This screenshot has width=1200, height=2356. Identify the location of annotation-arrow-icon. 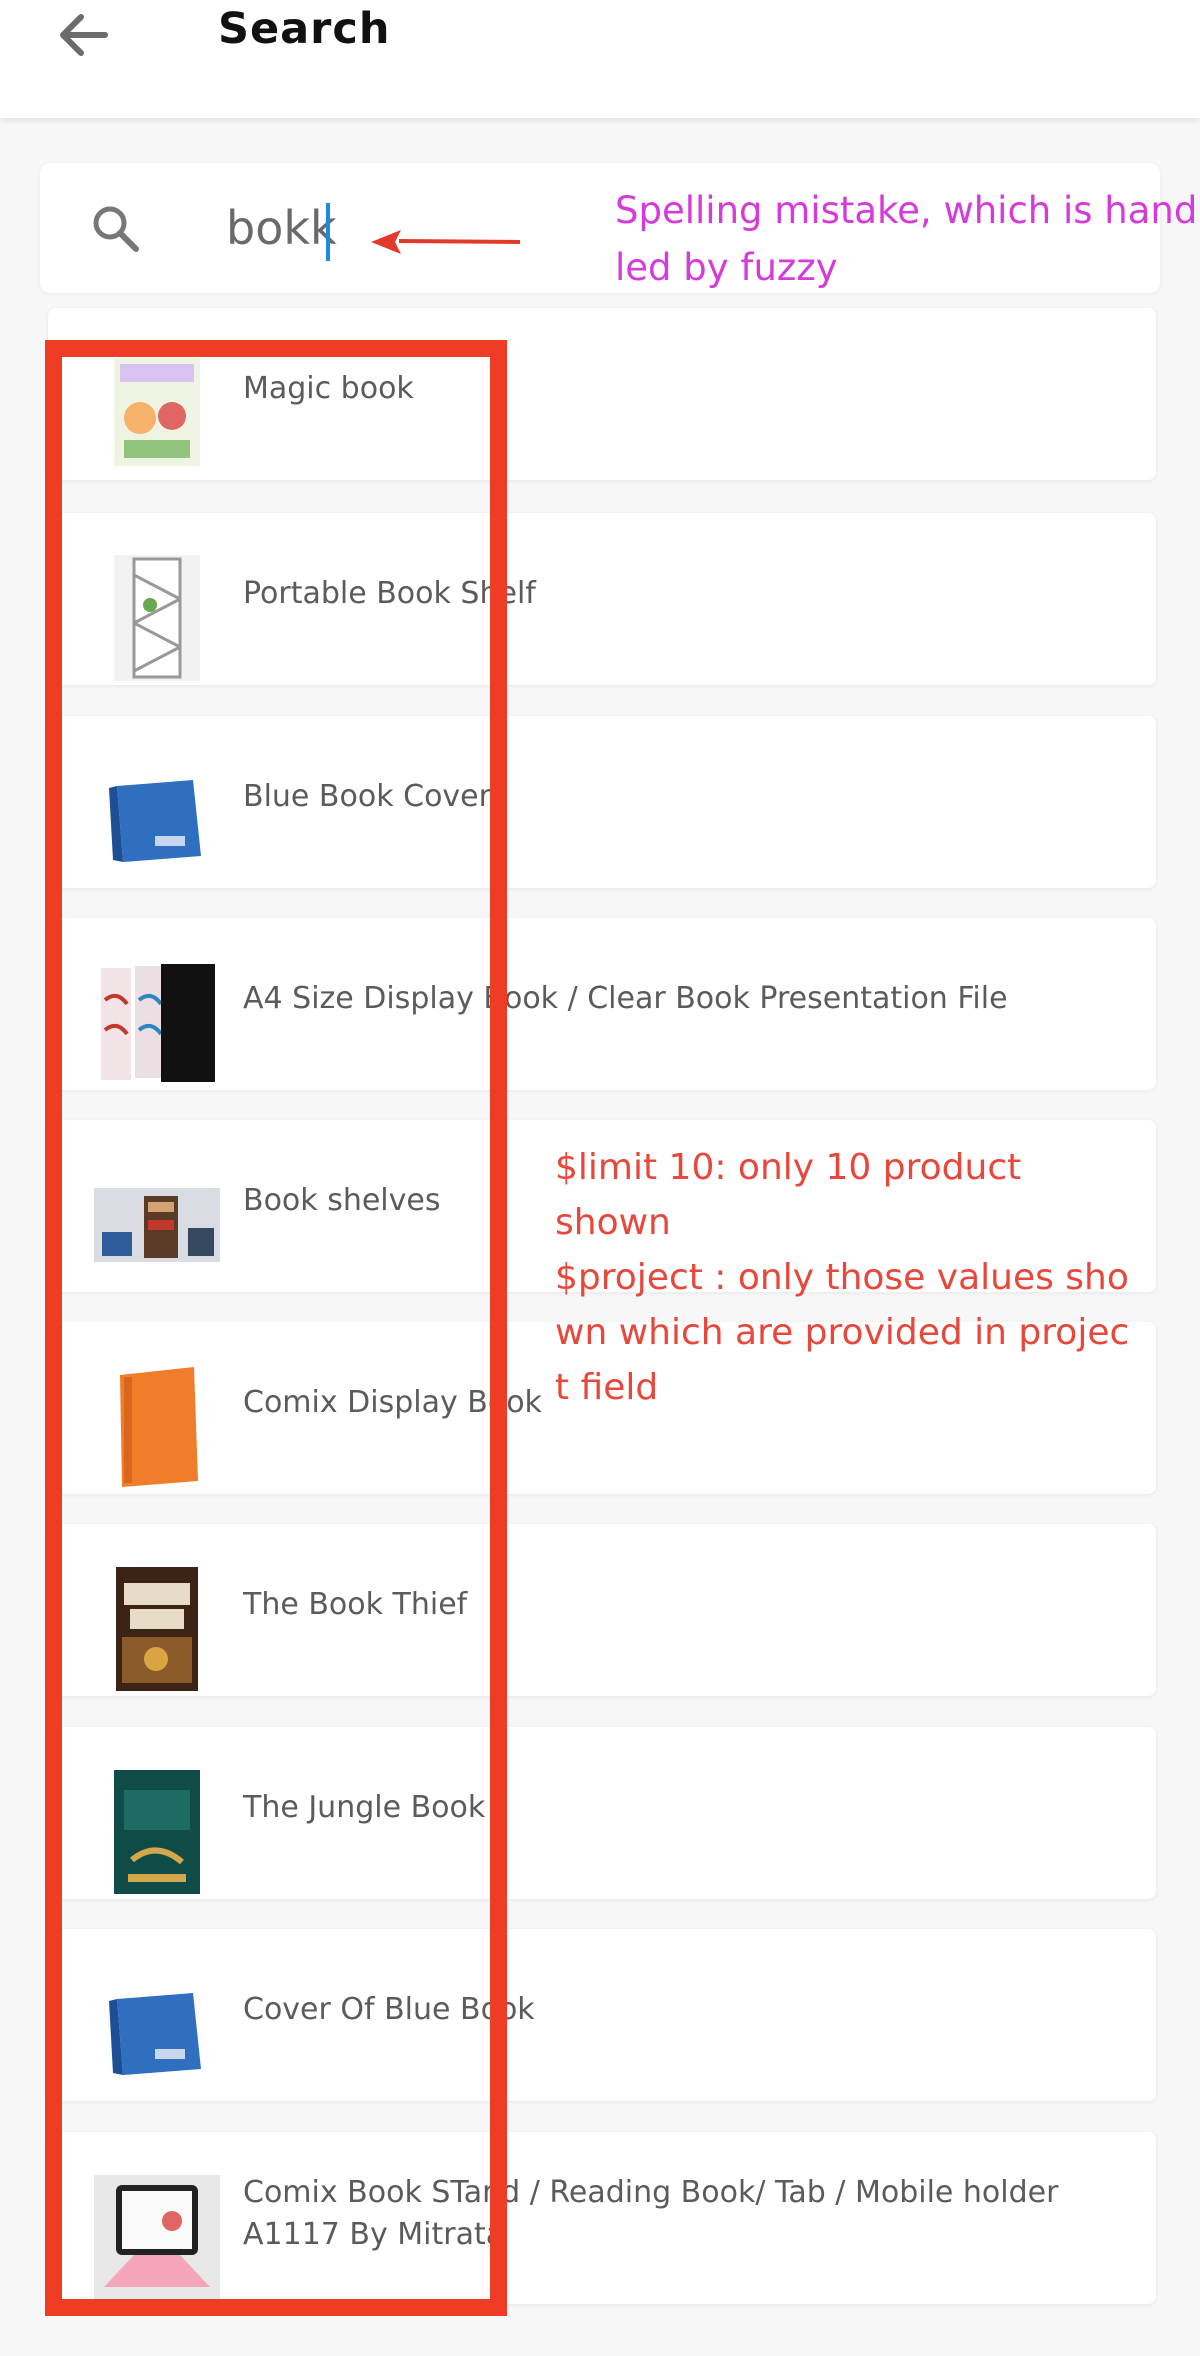
(446, 242).